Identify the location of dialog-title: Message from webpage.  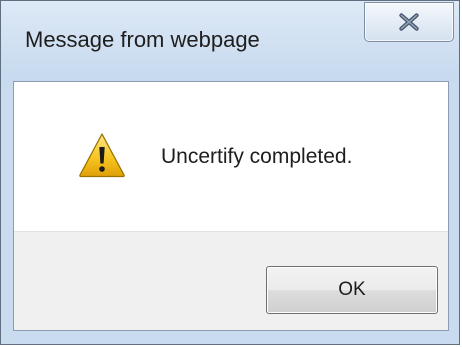
(142, 39).